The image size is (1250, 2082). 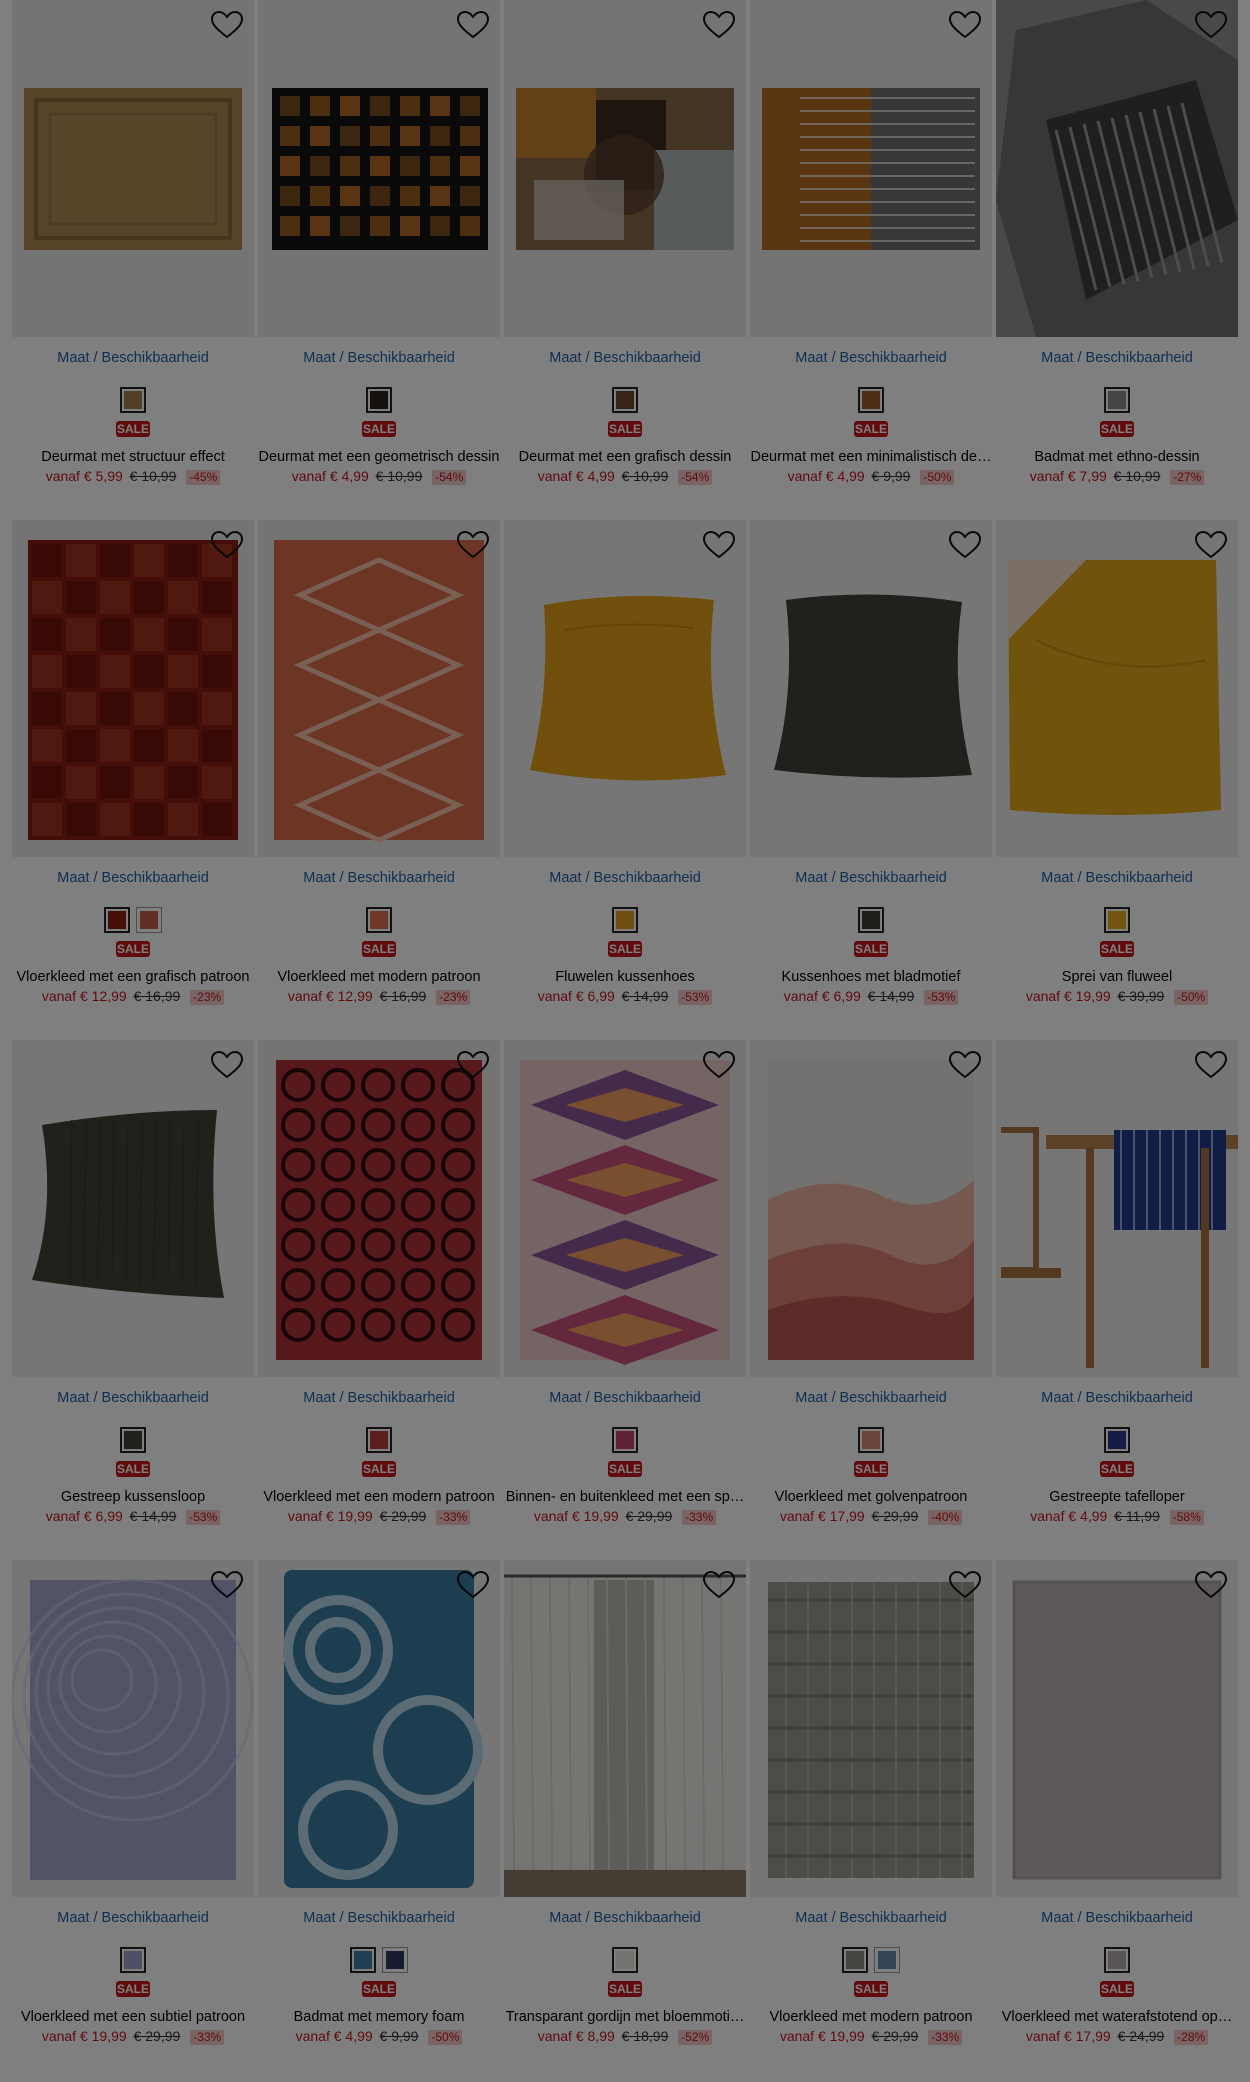 What do you see at coordinates (1117, 457) in the screenshot?
I see `product-title: Badmat met ethno-dessin` at bounding box center [1117, 457].